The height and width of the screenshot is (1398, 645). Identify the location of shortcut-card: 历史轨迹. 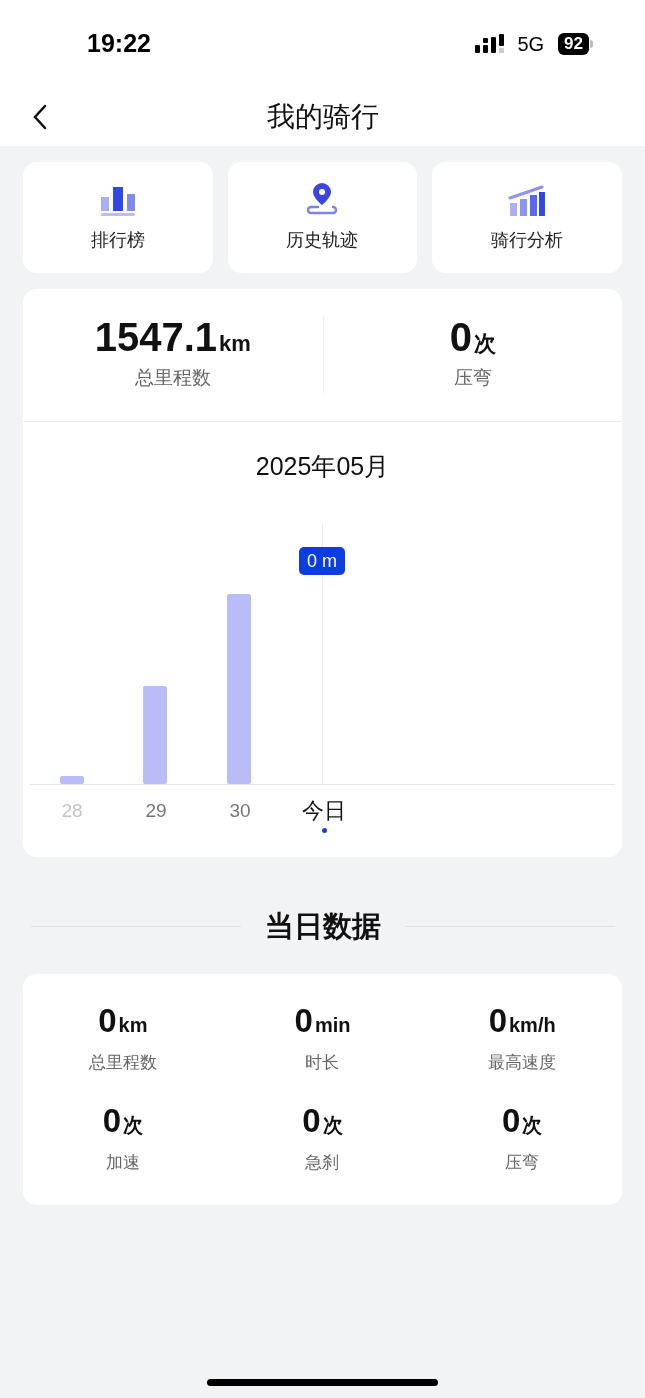
(322, 217).